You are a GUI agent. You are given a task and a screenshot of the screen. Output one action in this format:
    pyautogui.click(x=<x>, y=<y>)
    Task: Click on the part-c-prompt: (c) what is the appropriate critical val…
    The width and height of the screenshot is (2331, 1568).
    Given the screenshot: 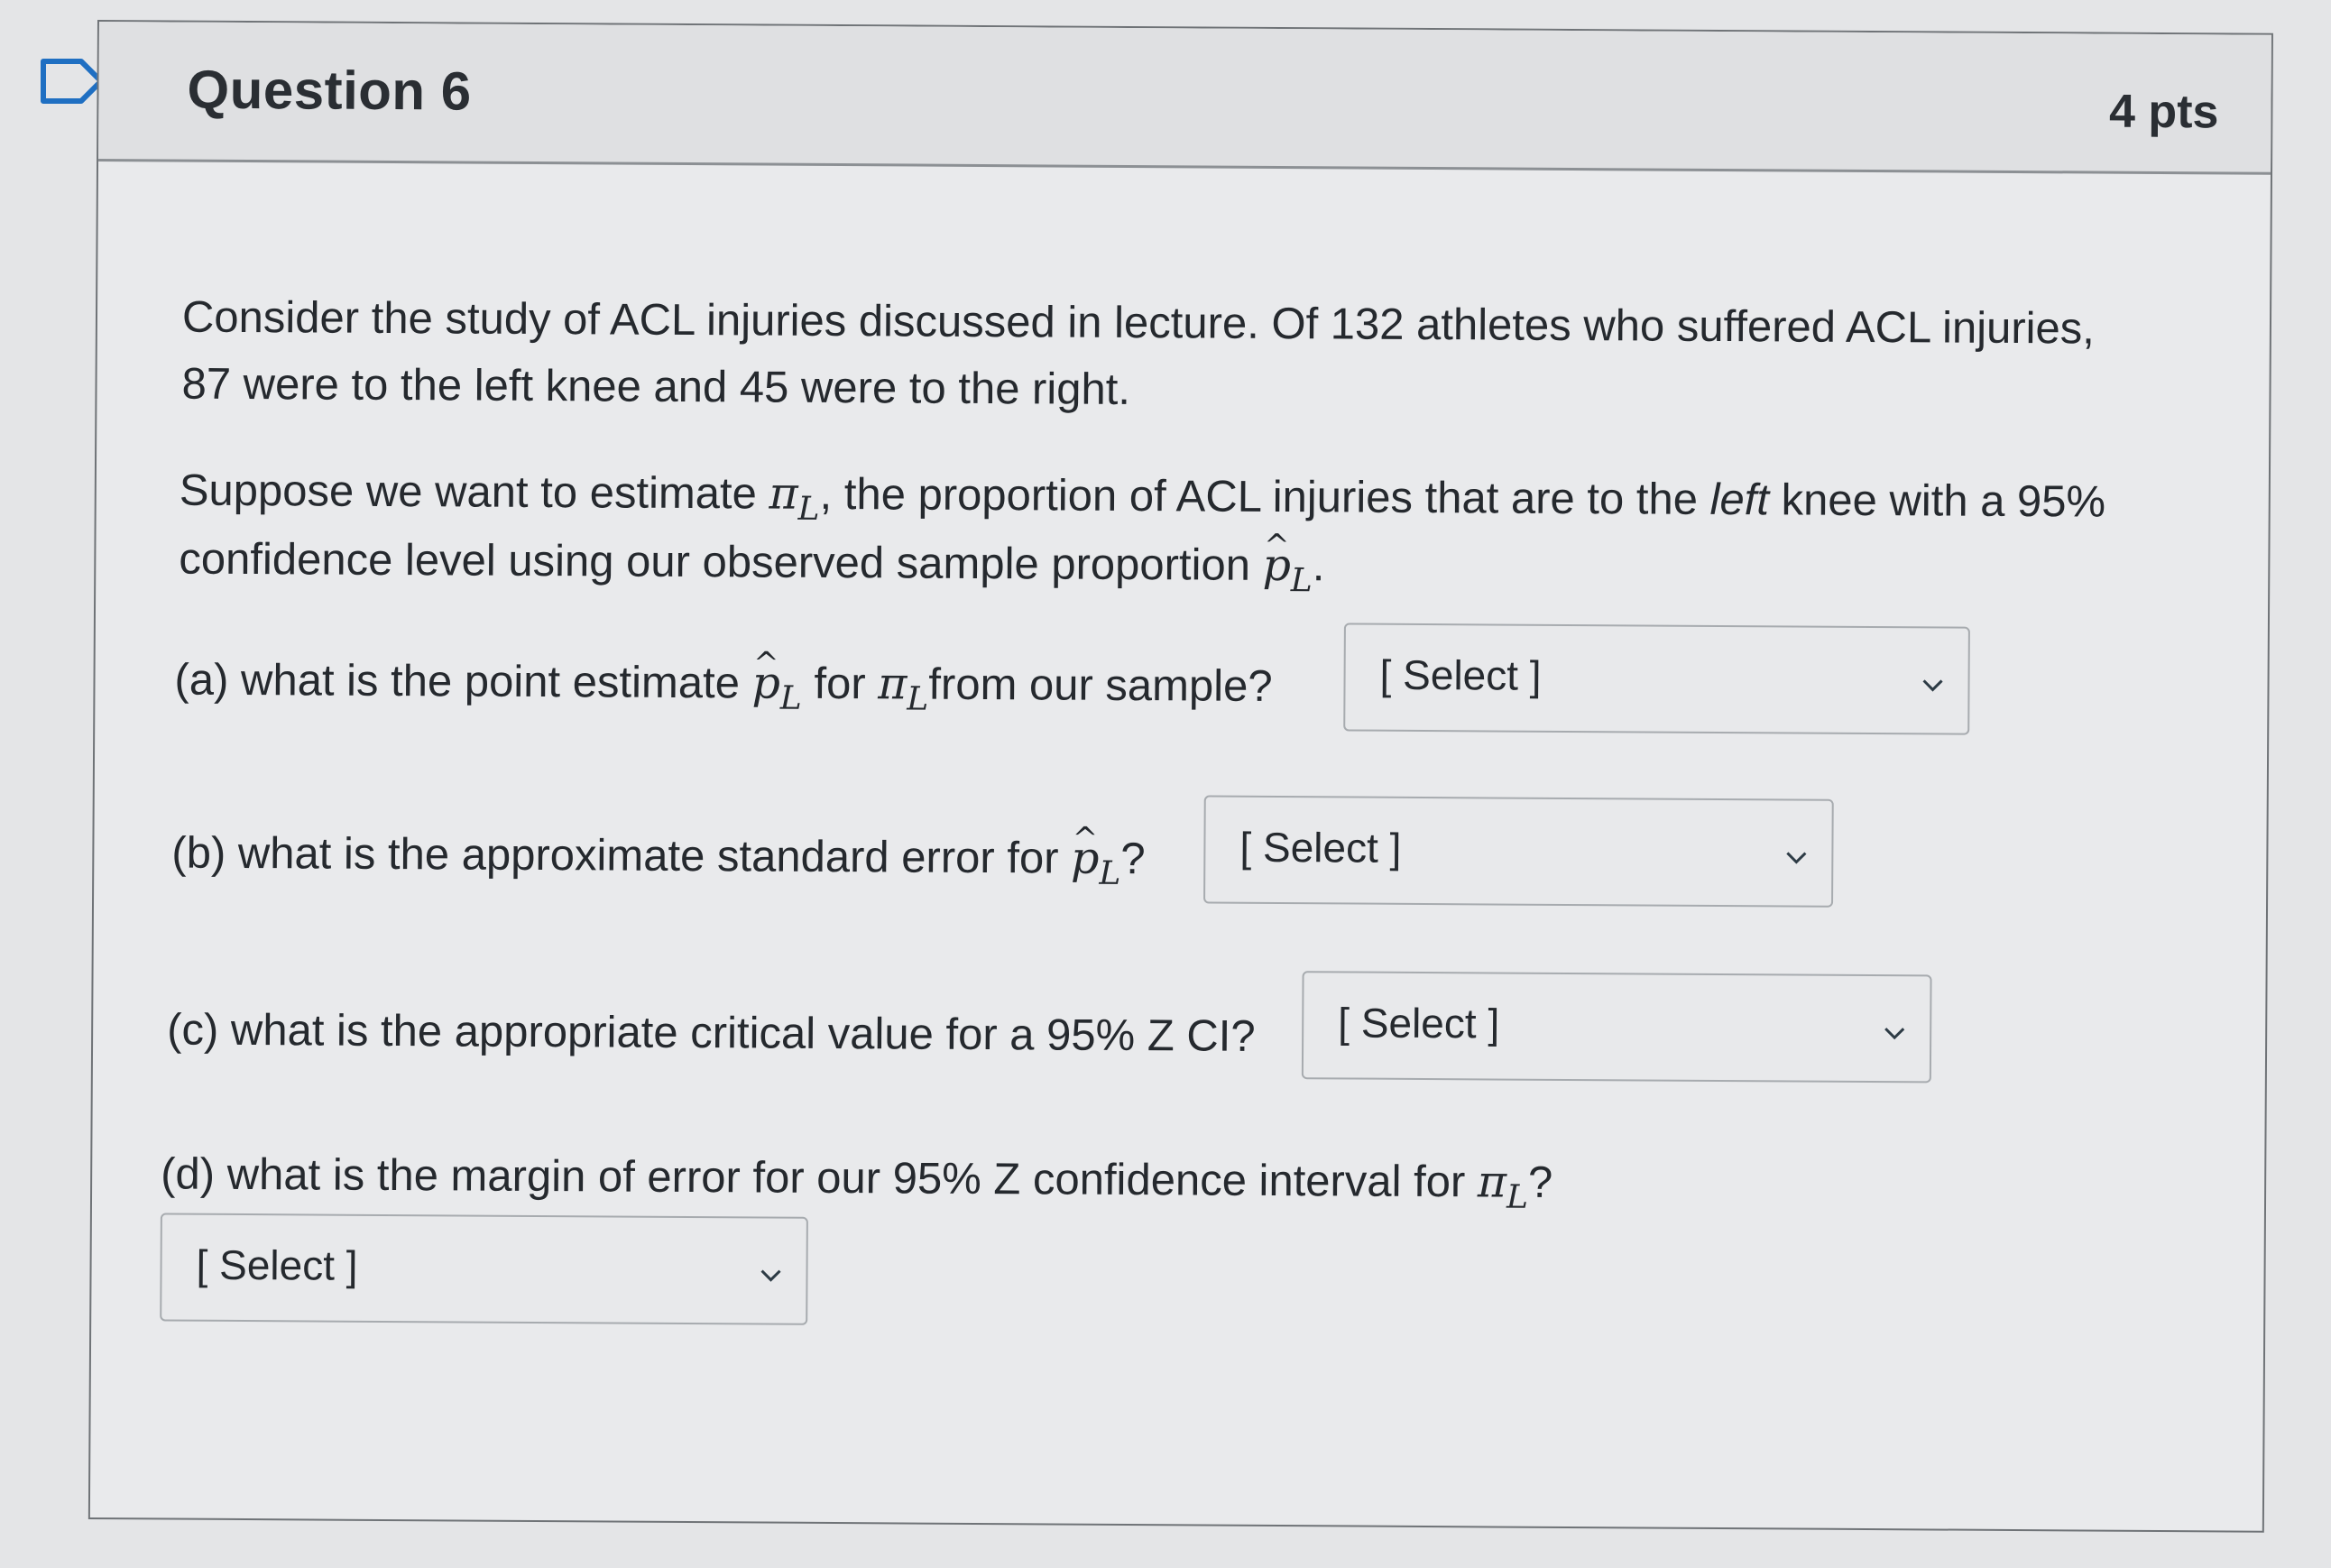 What is the action you would take?
    pyautogui.click(x=711, y=1032)
    